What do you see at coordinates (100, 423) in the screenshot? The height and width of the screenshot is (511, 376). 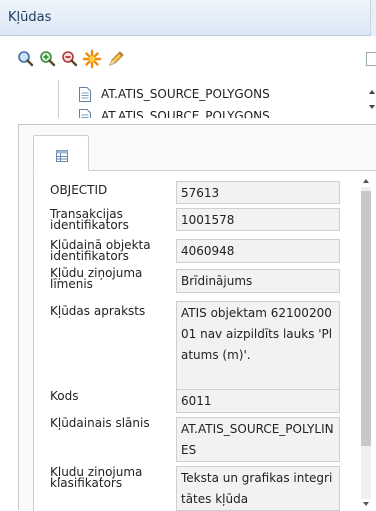 I see `attr-label-layer: Kļūdainais slānis` at bounding box center [100, 423].